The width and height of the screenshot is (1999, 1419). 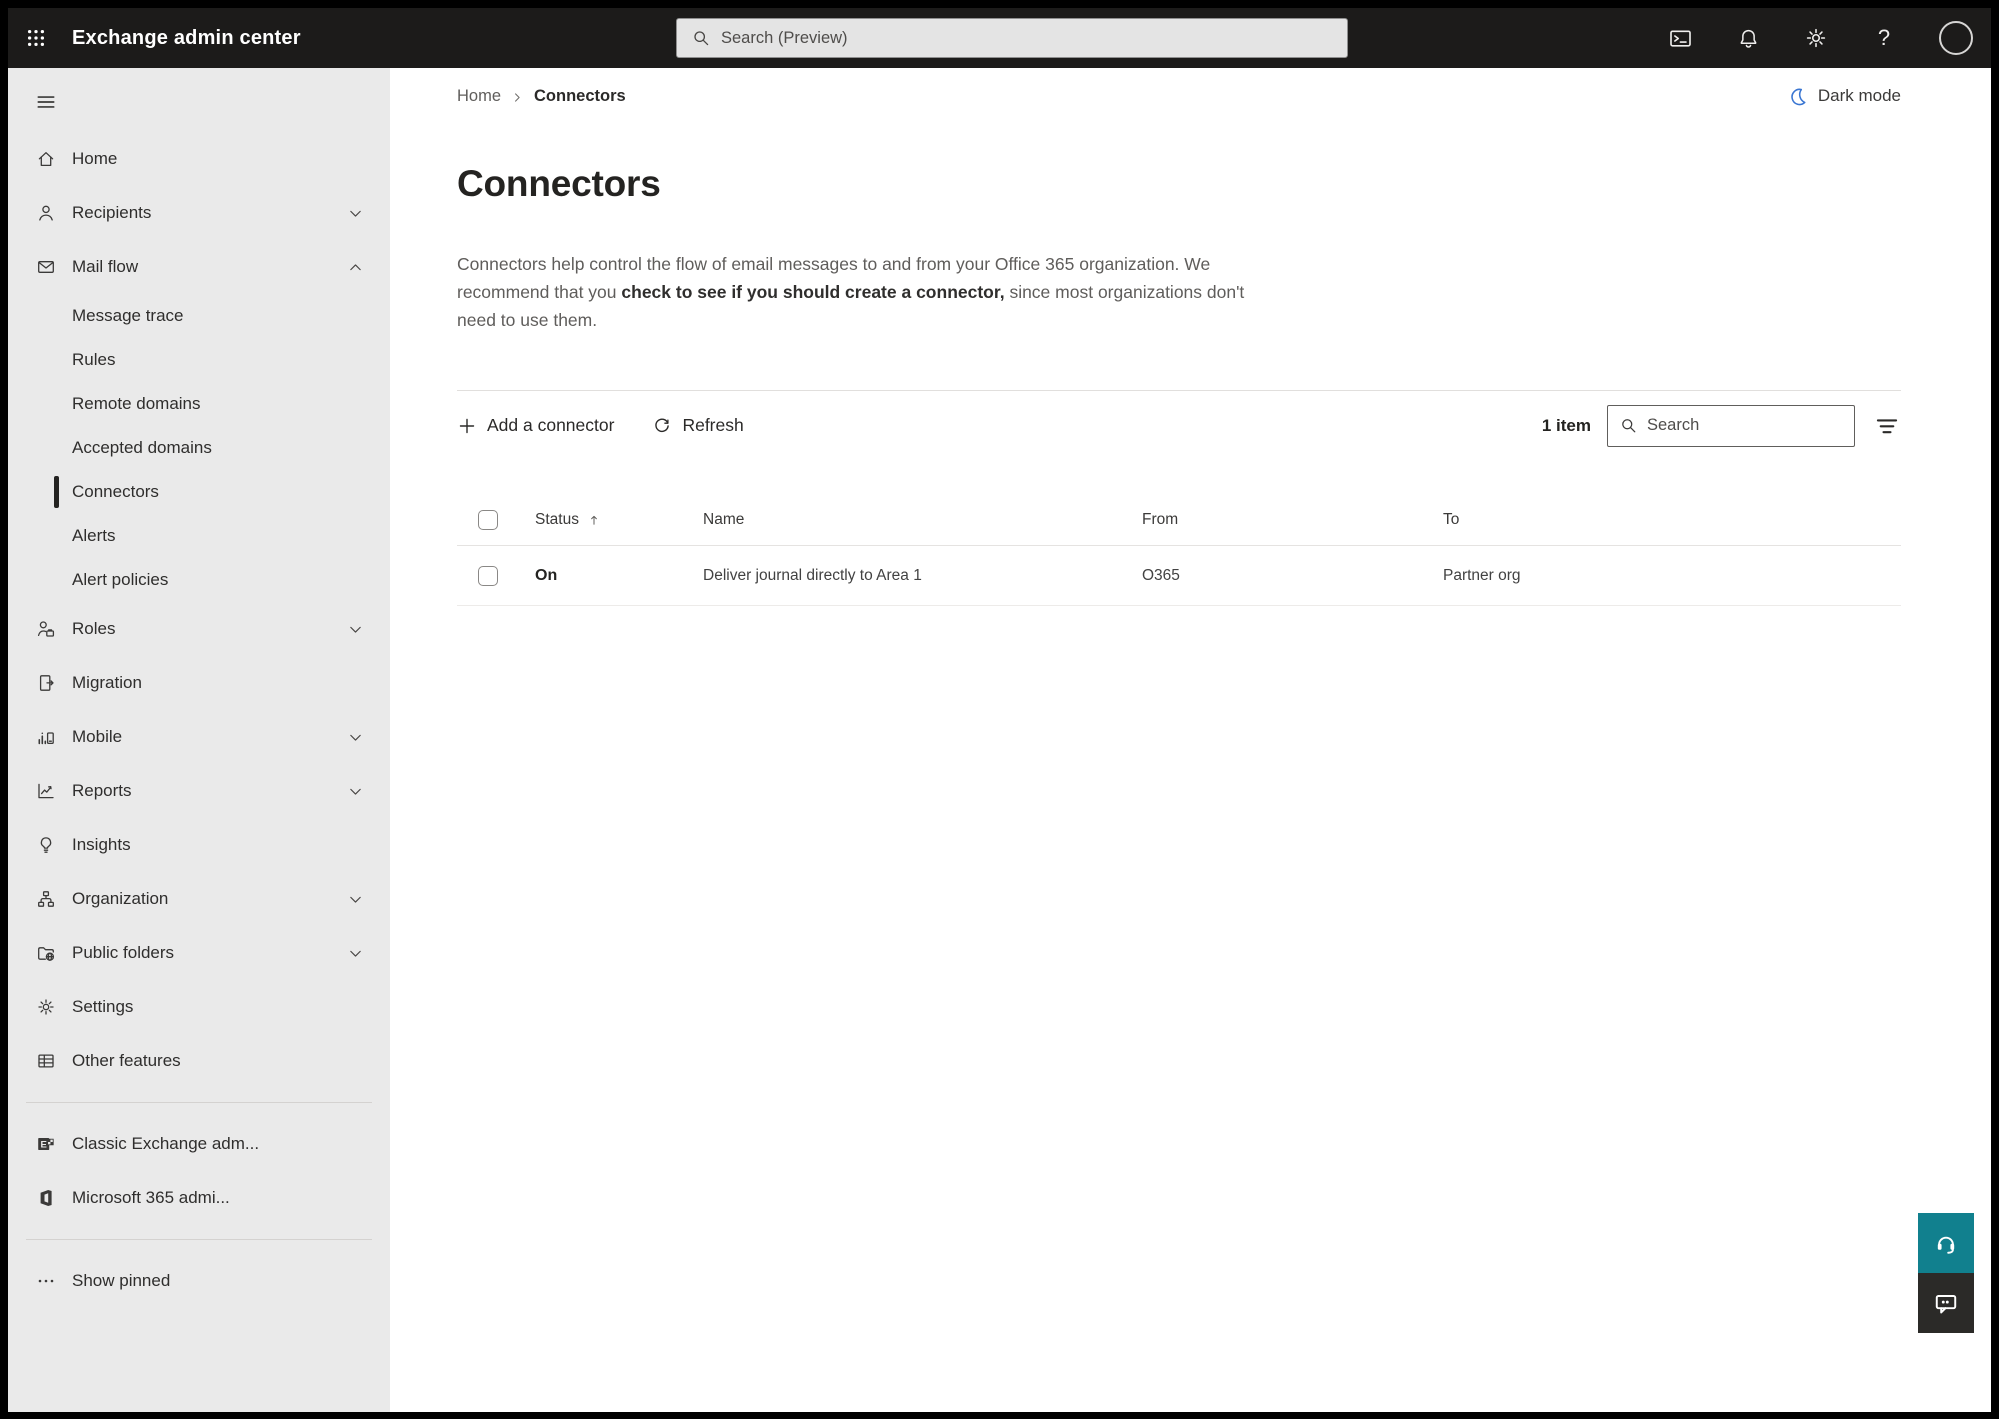 I want to click on refresh-label: Refresh, so click(x=713, y=425).